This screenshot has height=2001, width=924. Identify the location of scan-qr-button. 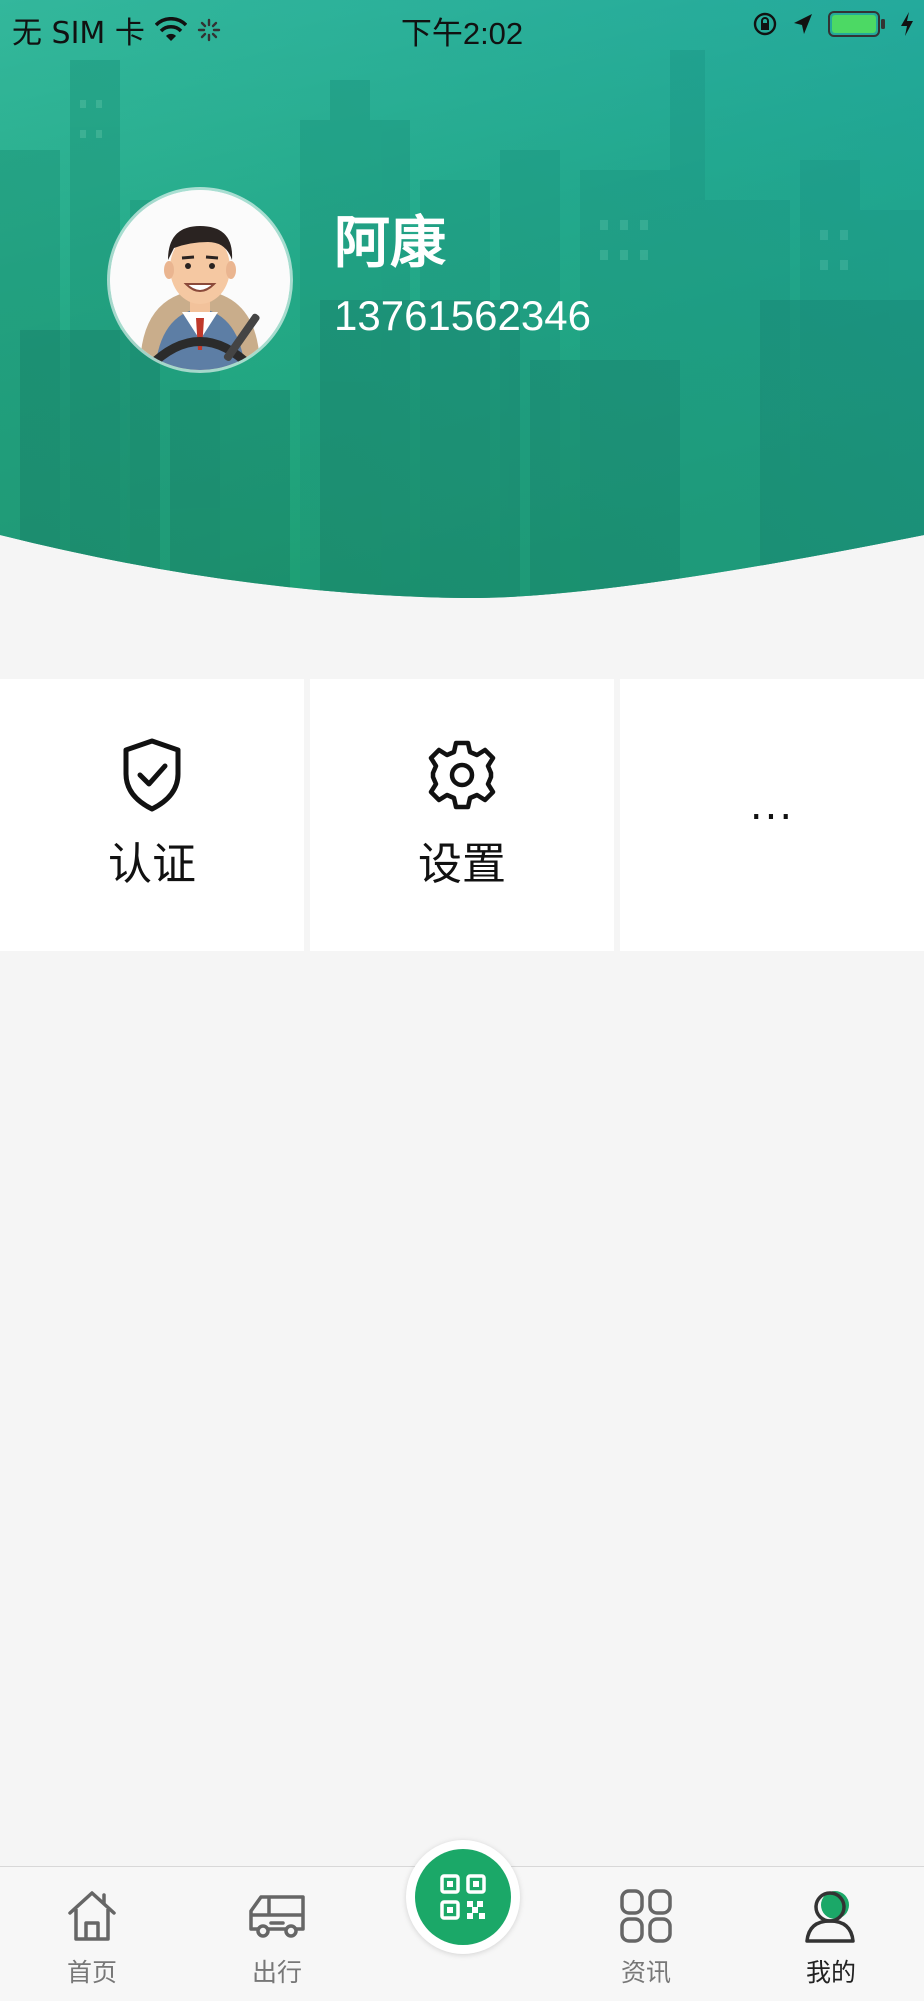
(463, 1897).